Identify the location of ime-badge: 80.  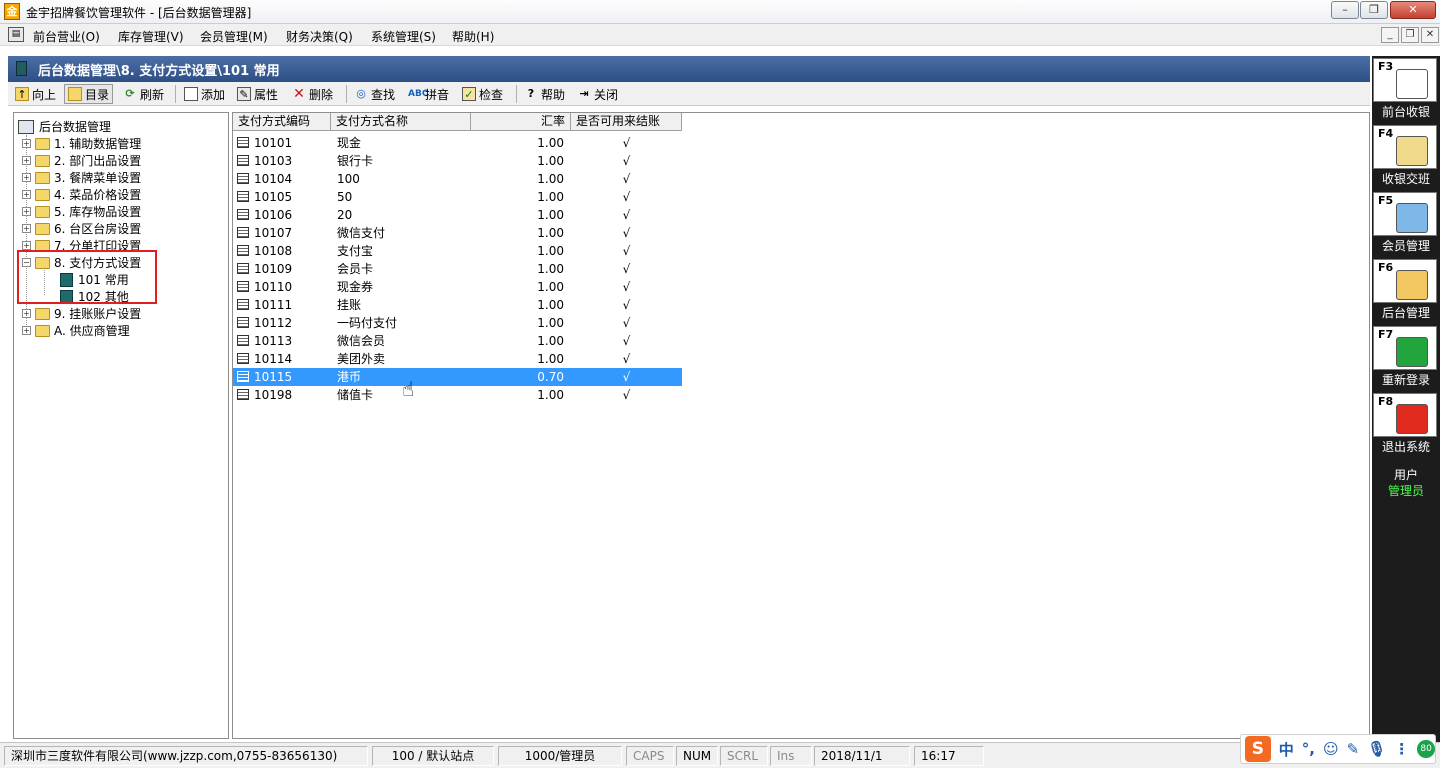
(1426, 749).